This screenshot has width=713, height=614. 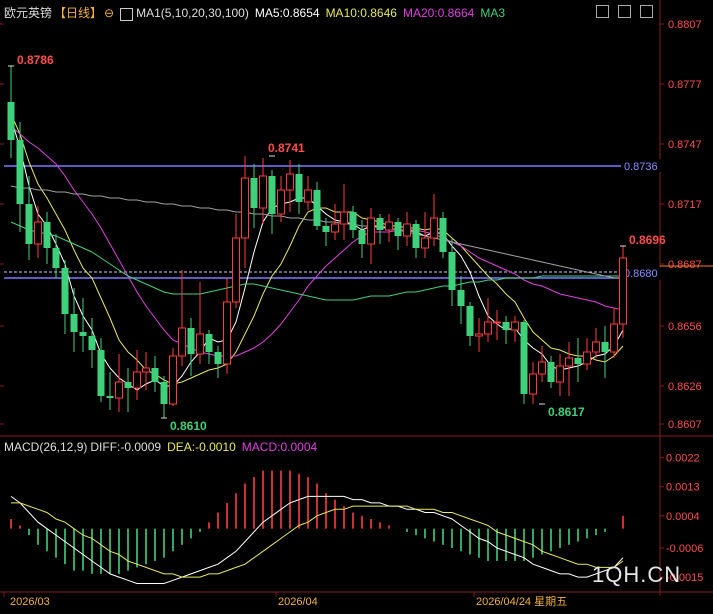 I want to click on crosshair-icon, so click(x=602, y=11).